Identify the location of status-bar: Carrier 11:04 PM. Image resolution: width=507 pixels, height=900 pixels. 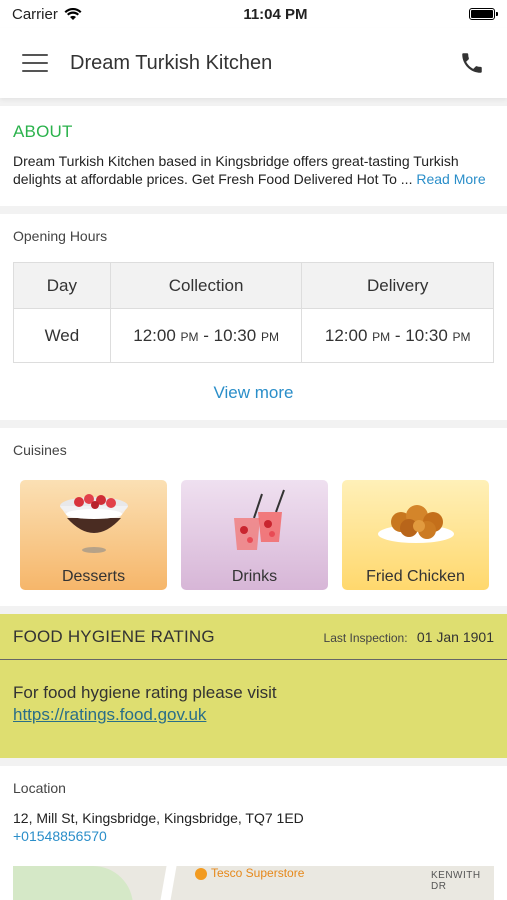
(253, 14).